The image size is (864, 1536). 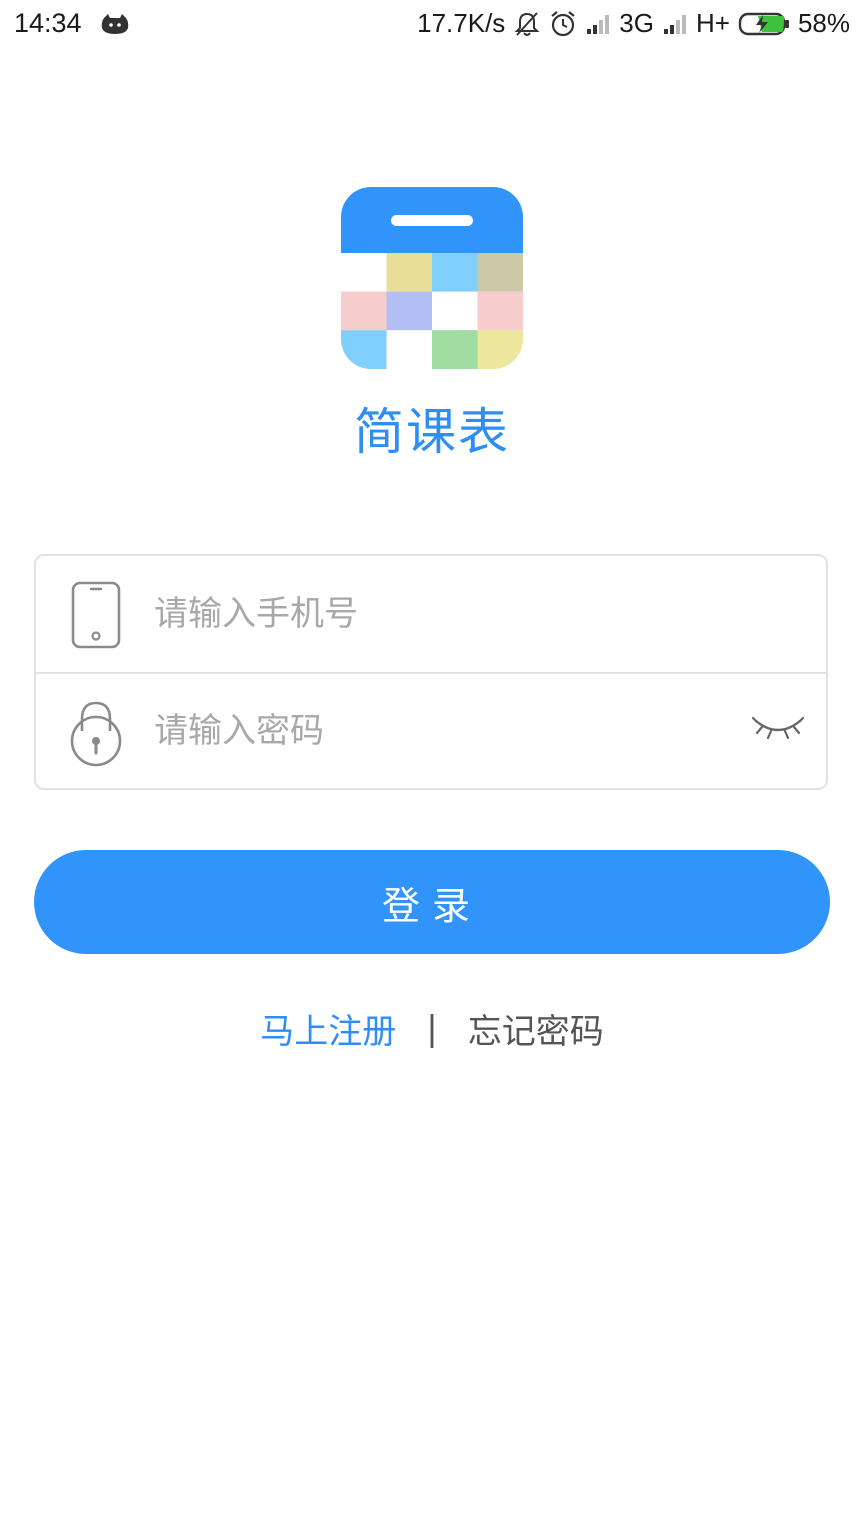 What do you see at coordinates (763, 23) in the screenshot?
I see `battery-charging-icon` at bounding box center [763, 23].